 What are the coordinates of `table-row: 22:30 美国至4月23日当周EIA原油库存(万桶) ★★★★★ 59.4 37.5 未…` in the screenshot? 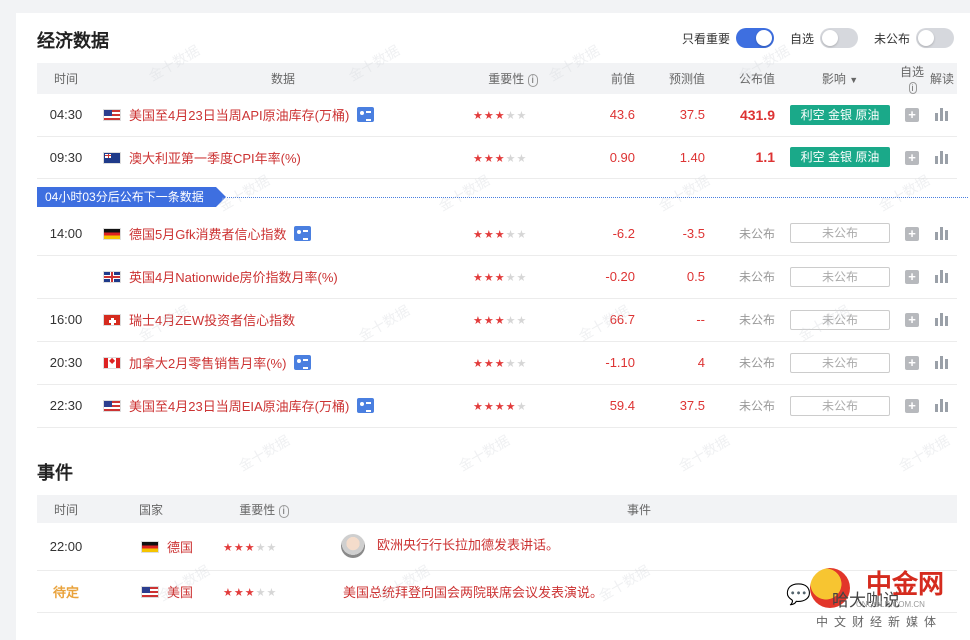 It's located at (497, 405).